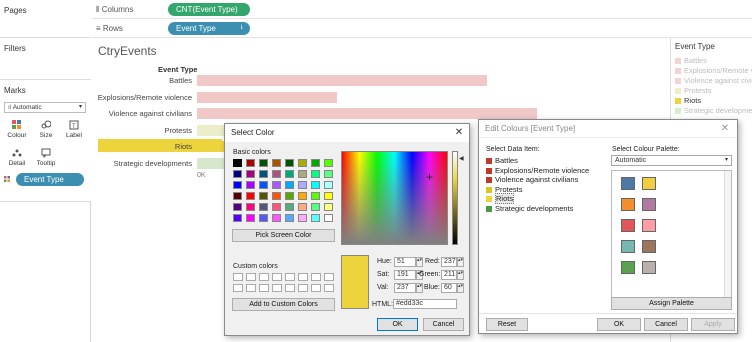 Image resolution: width=752 pixels, height=342 pixels. What do you see at coordinates (405, 288) in the screenshot?
I see `val-field: 237` at bounding box center [405, 288].